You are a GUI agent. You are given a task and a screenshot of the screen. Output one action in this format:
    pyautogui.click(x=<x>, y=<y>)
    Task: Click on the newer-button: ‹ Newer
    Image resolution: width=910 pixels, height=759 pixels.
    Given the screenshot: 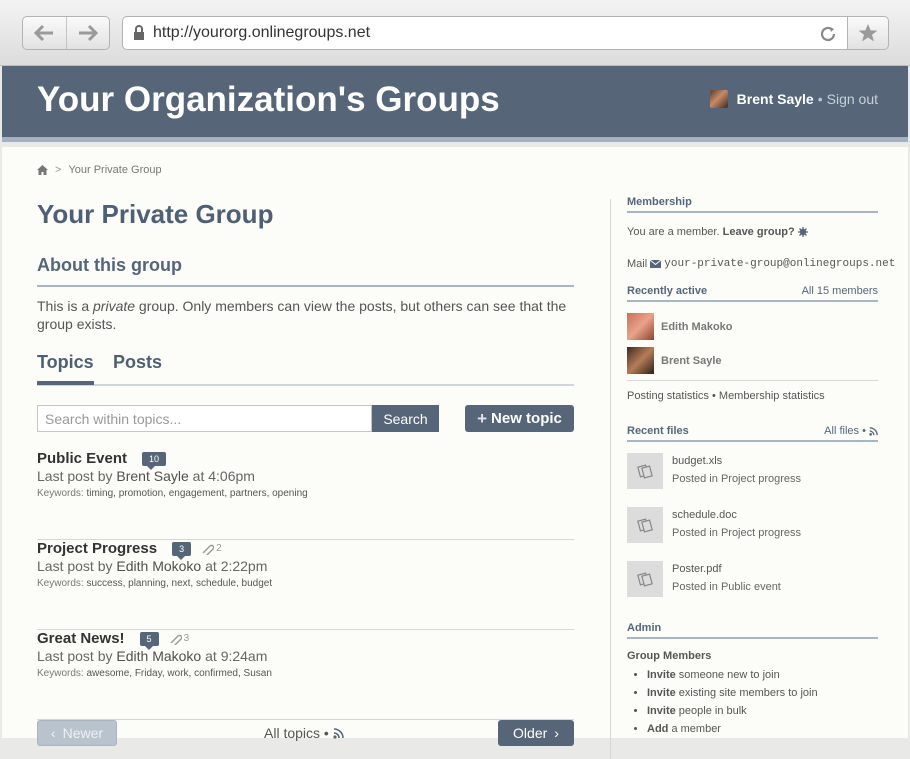 What is the action you would take?
    pyautogui.click(x=77, y=733)
    